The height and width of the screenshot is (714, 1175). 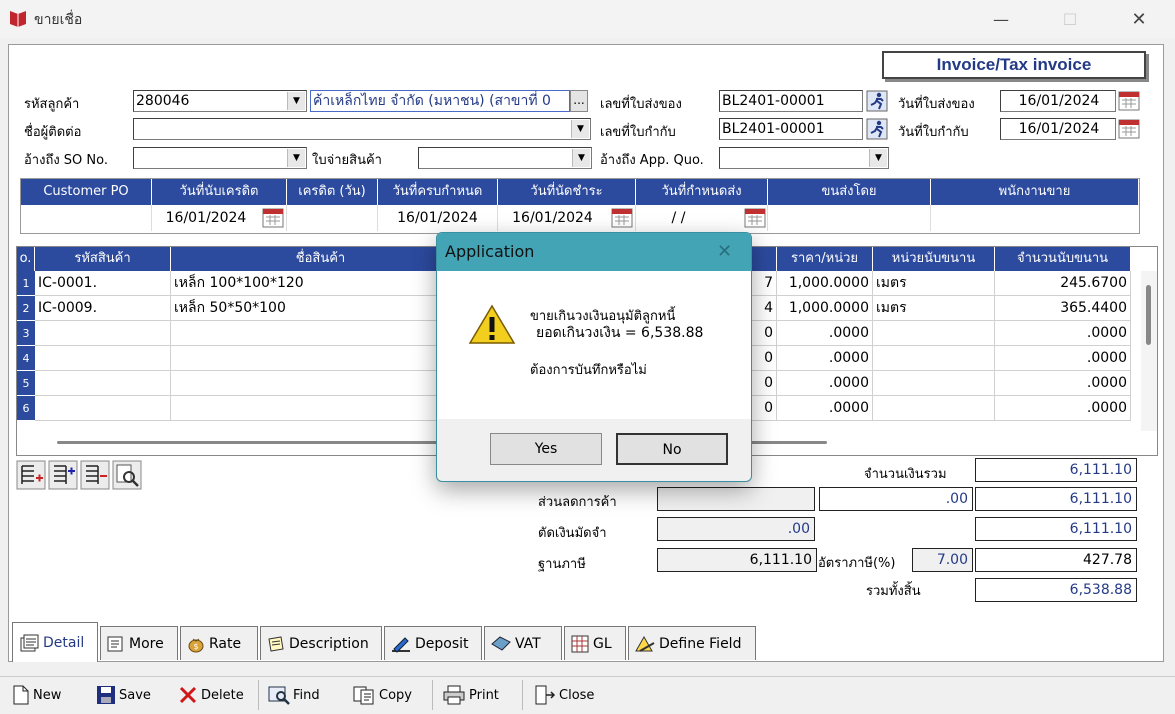 I want to click on tab-detail: Detail, so click(x=55, y=642).